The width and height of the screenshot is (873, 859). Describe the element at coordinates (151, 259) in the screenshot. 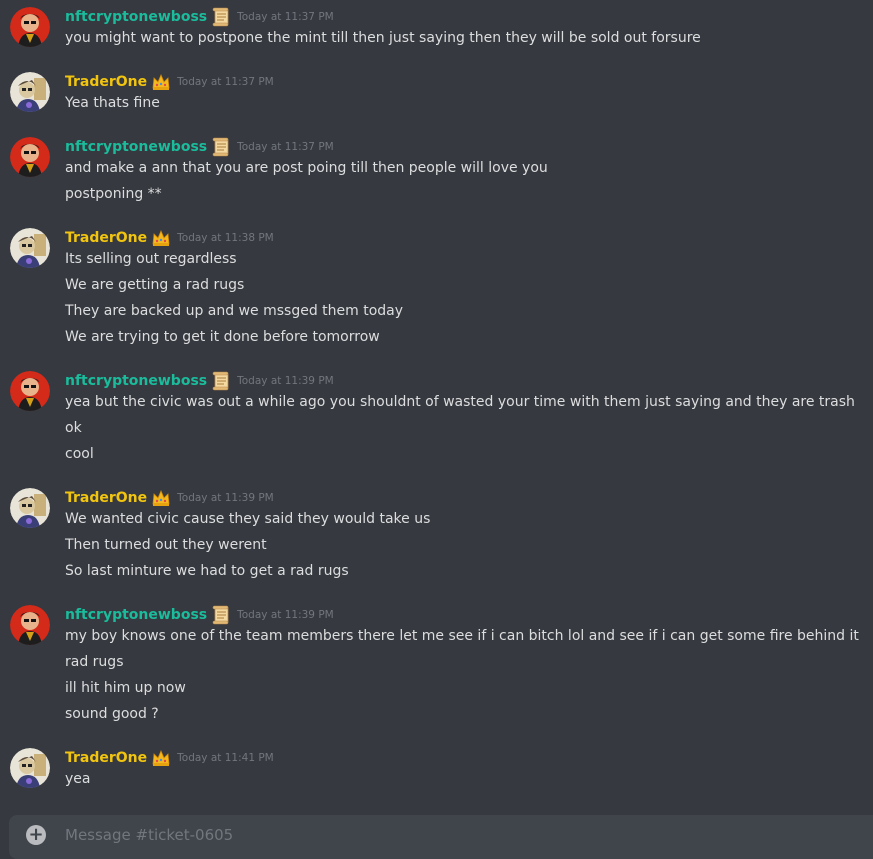

I see `message-text: Its selling out regardless` at that location.